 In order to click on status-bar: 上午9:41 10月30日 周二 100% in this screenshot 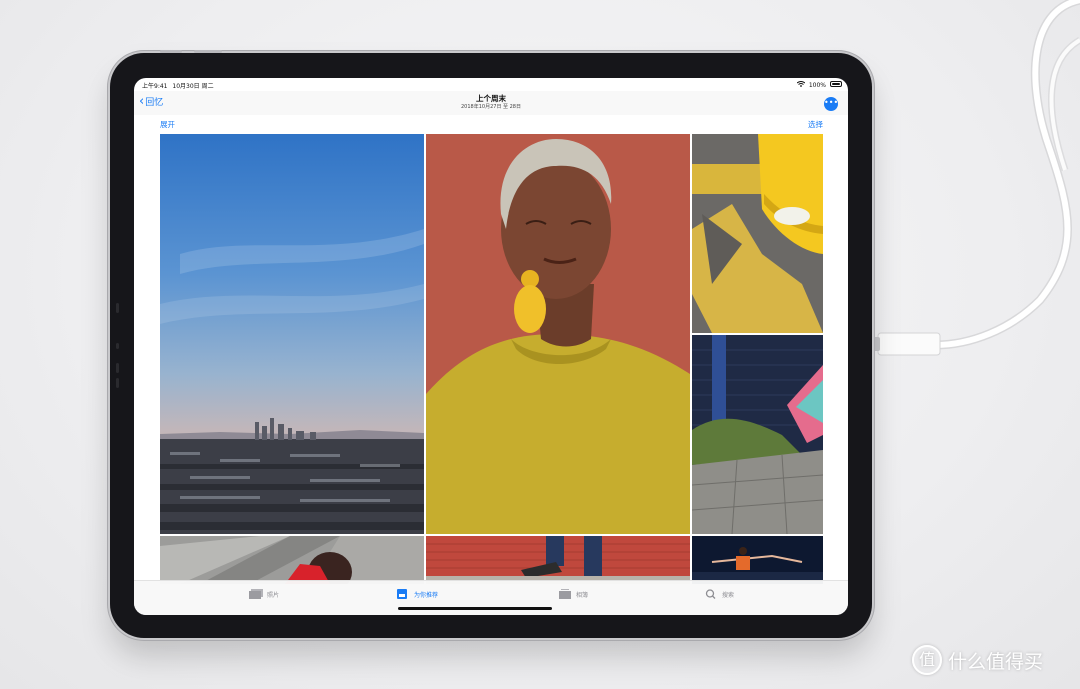, I will do `click(491, 85)`.